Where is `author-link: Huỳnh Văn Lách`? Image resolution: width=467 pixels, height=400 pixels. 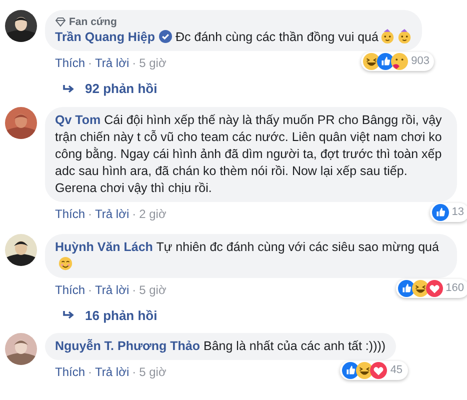
author-link: Huỳnh Văn Lách is located at coordinates (104, 247).